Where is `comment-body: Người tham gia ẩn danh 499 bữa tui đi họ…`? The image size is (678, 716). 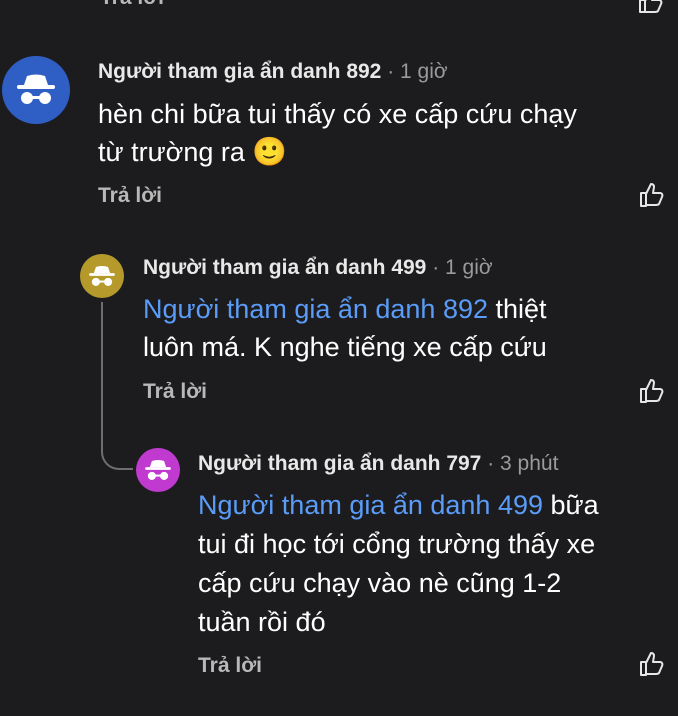
comment-body: Người tham gia ẩn danh 499 bữa tui đi họ… is located at coordinates (398, 564).